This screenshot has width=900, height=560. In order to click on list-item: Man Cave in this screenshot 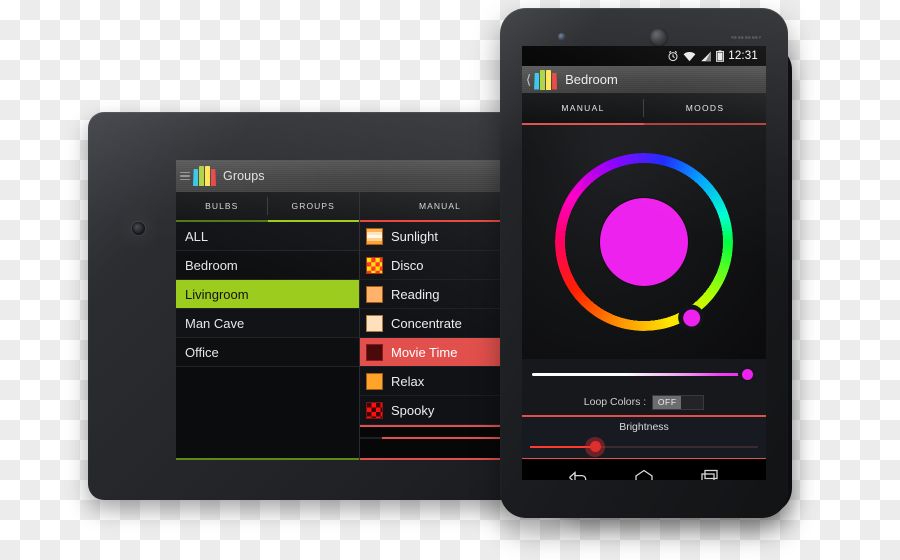, I will do `click(267, 323)`.